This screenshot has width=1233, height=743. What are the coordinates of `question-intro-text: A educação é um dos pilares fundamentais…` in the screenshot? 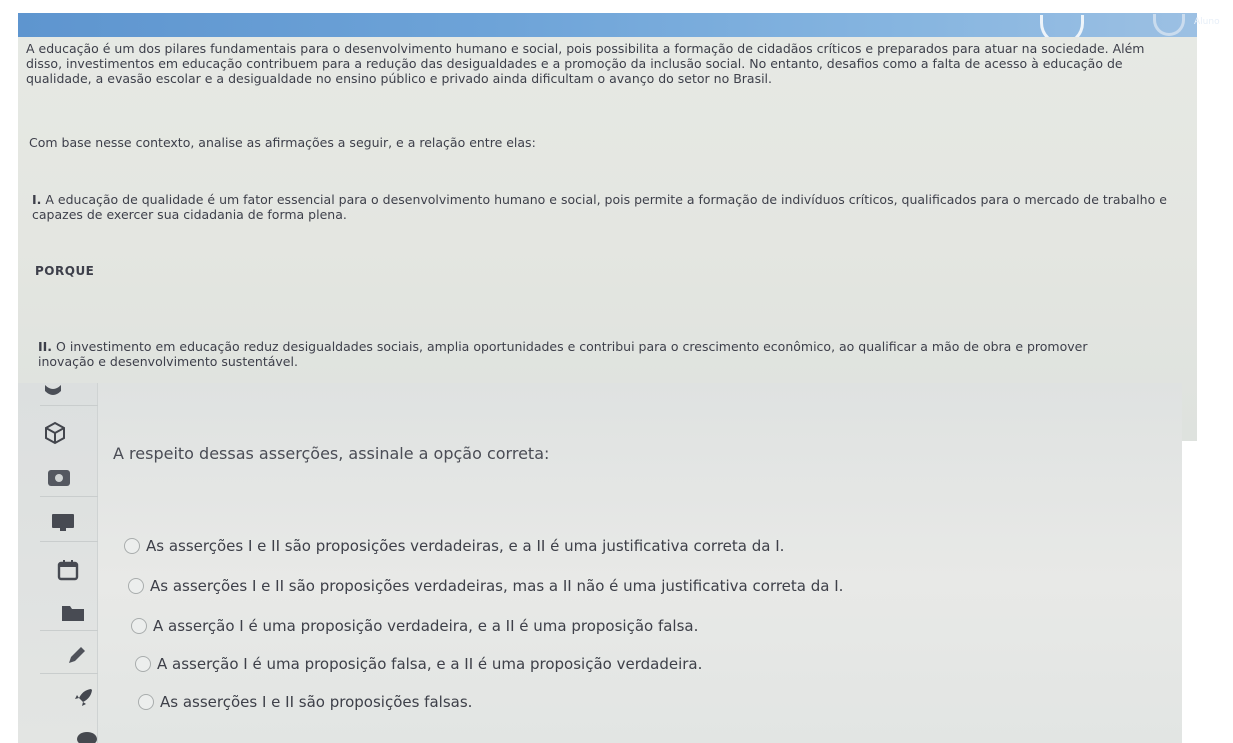 It's located at (585, 63).